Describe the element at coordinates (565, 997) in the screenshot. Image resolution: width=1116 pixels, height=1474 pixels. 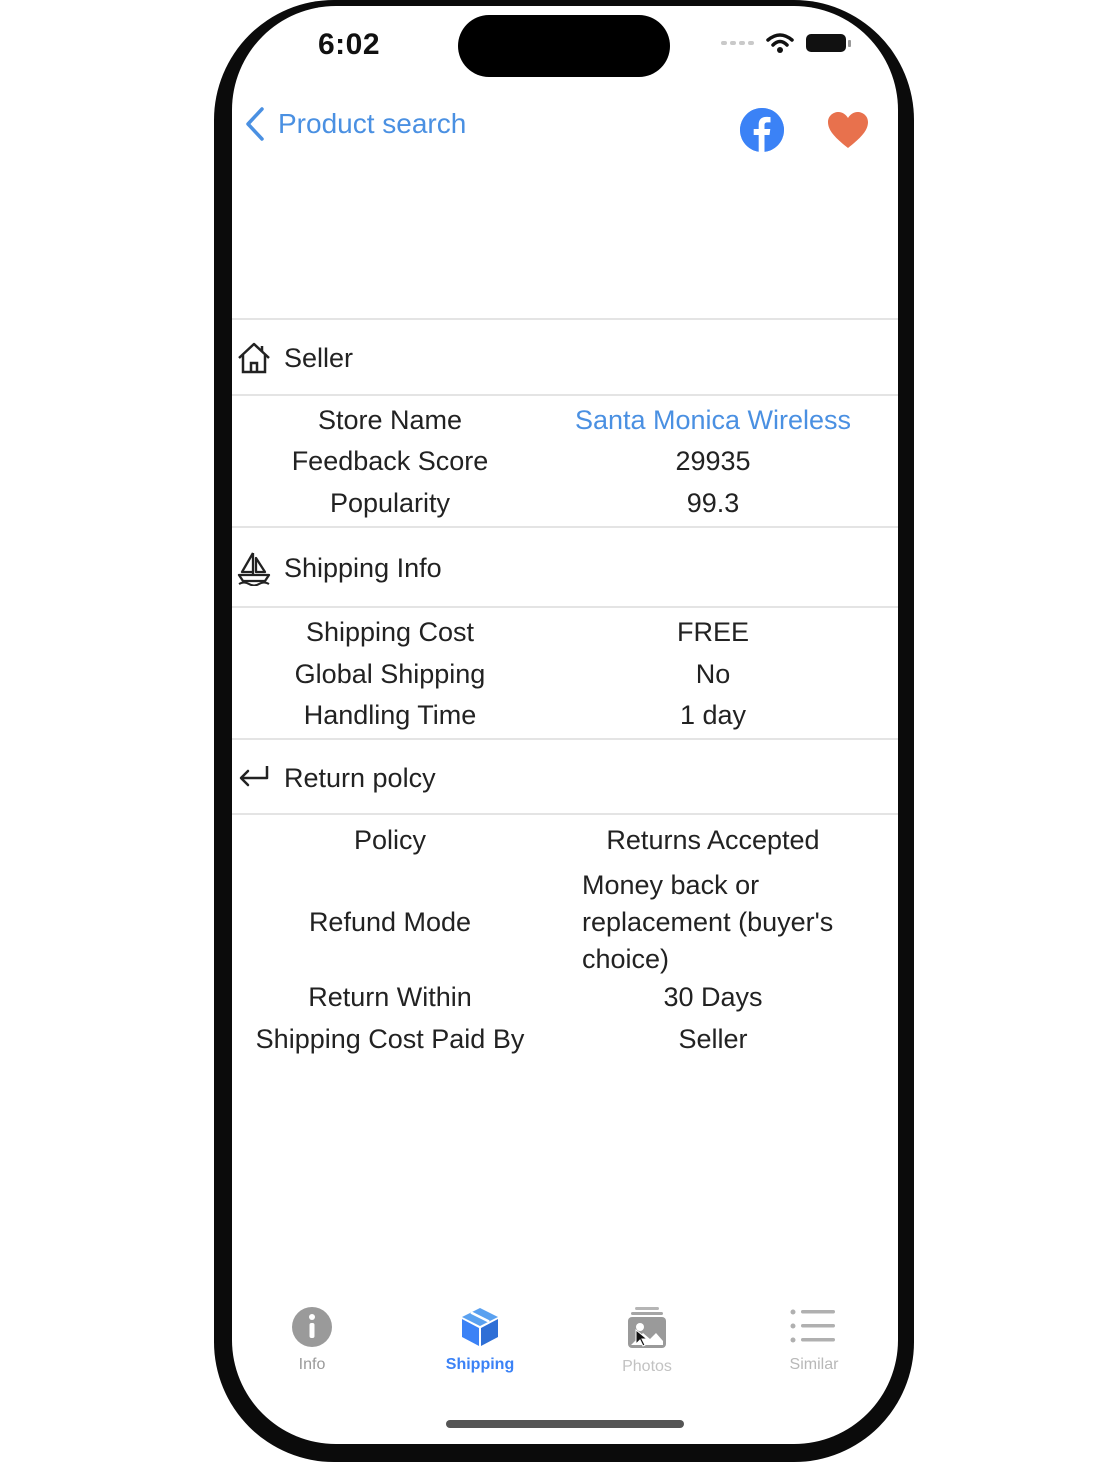
I see `table-row: Return Within 30 Days` at that location.